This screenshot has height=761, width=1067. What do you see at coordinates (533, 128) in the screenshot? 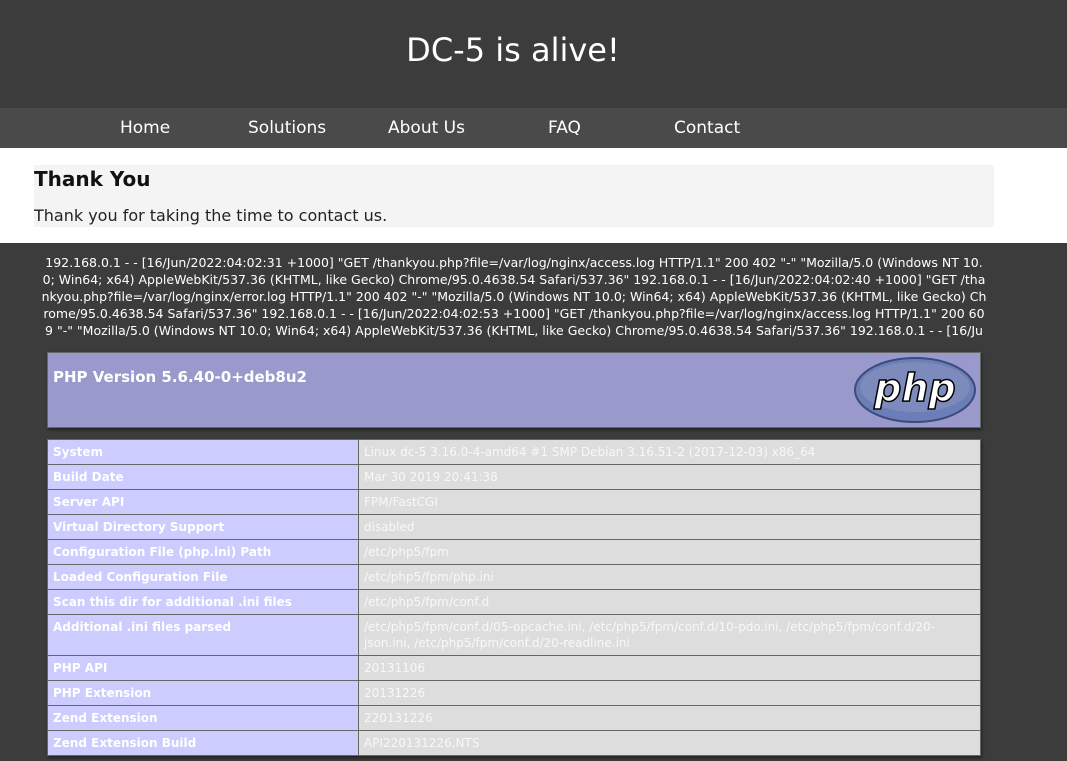
I see `main-nav: Home Solutions About Us FAQ Contact` at bounding box center [533, 128].